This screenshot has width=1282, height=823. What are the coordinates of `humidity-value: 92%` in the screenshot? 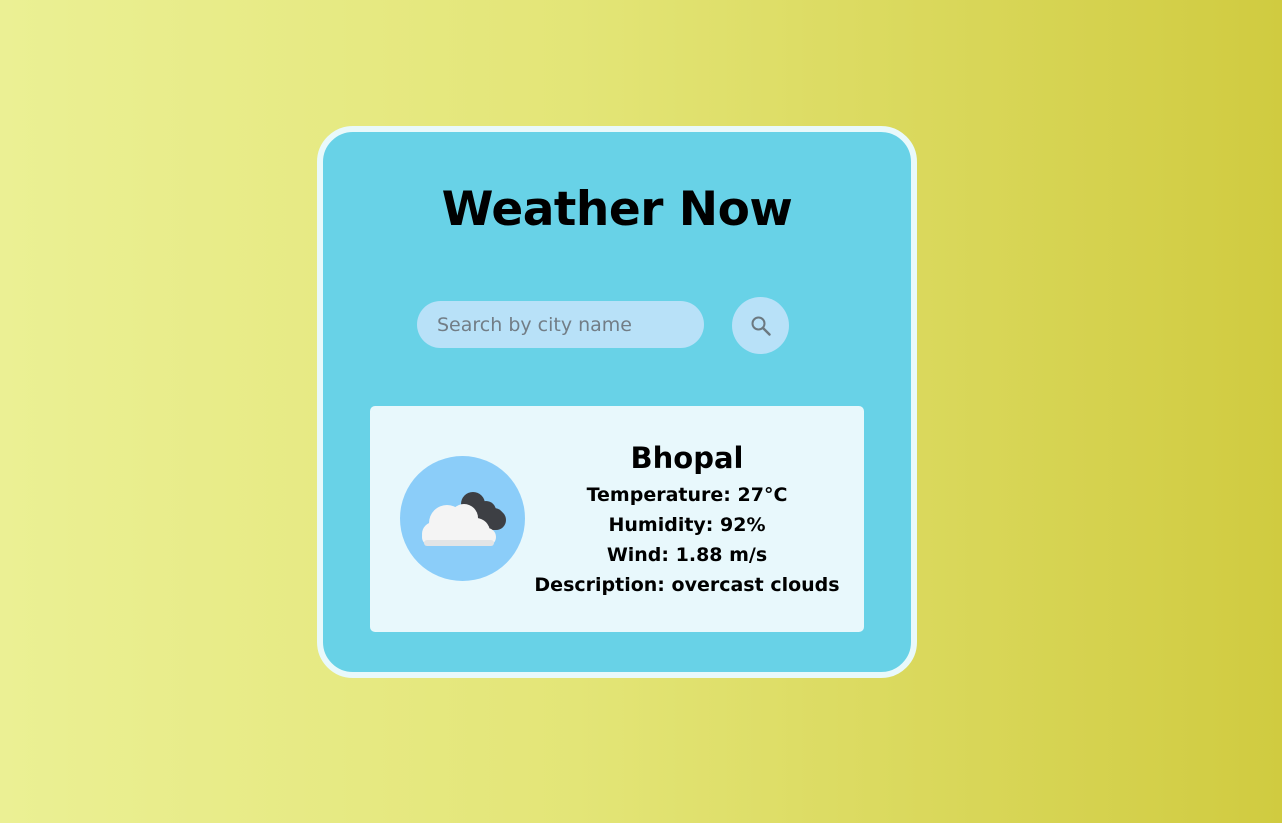 It's located at (743, 525).